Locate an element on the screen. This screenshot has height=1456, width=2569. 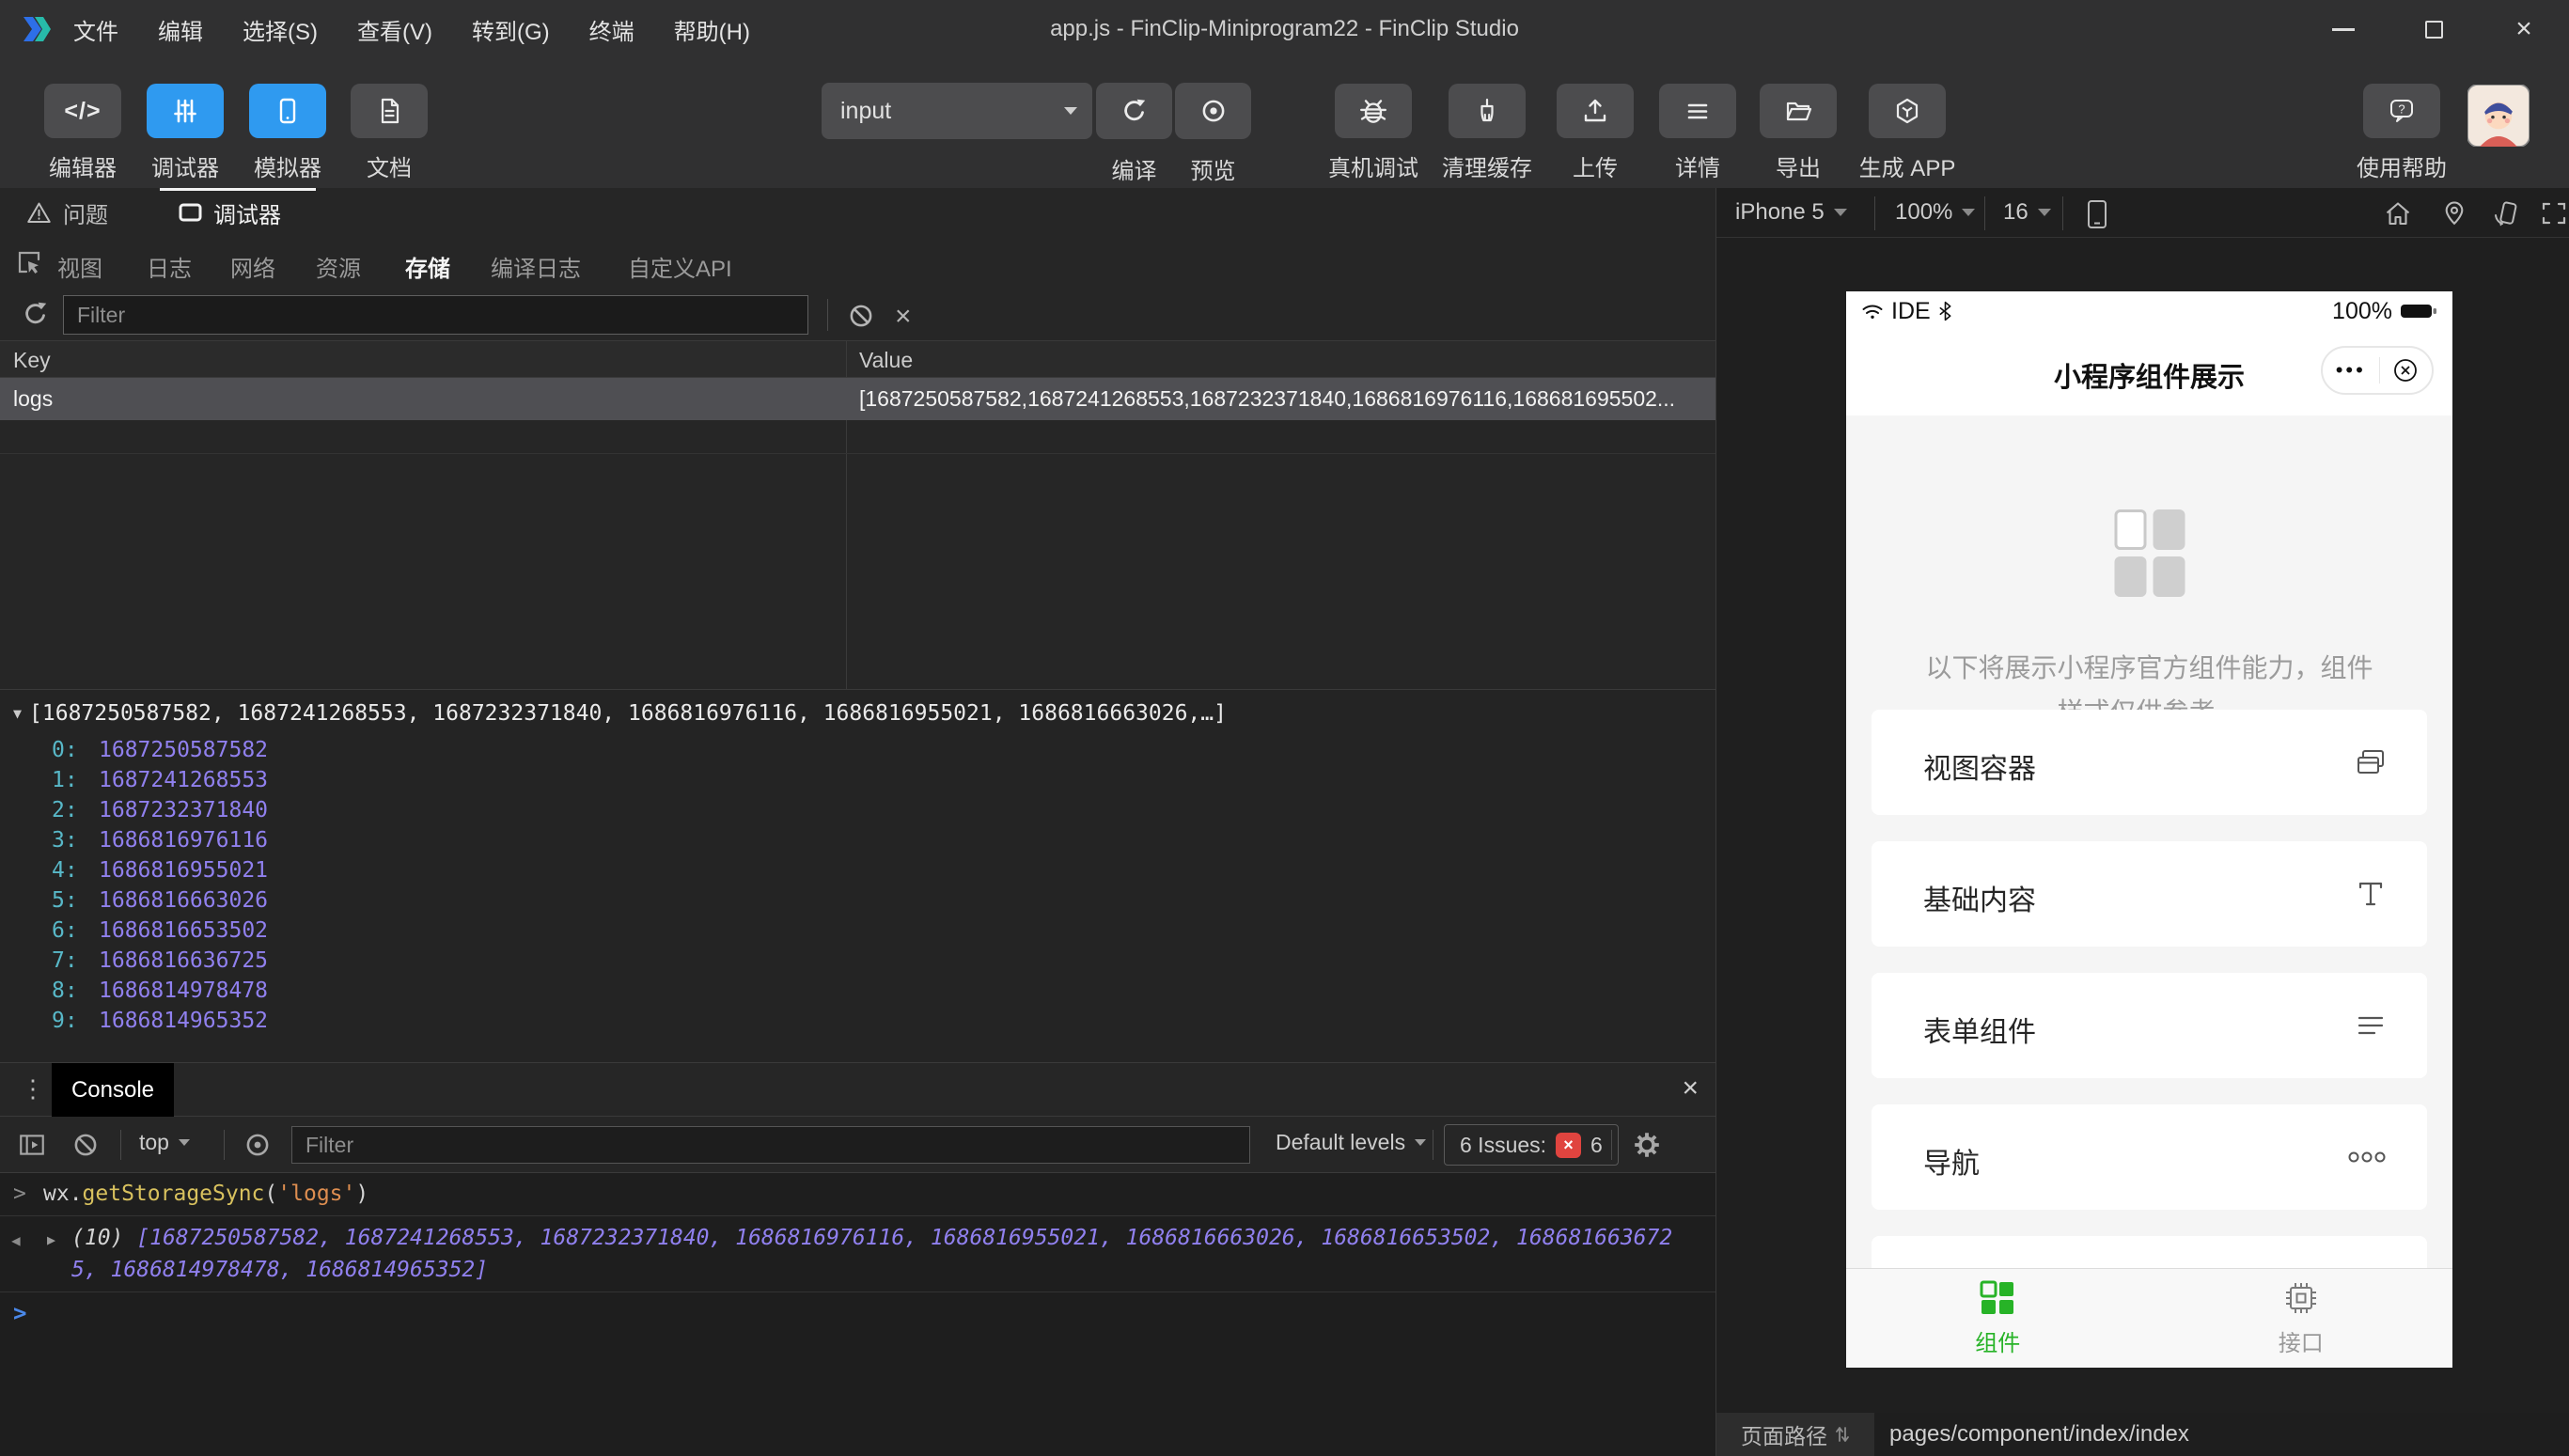
item-value: 1686816636725 is located at coordinates (184, 960).